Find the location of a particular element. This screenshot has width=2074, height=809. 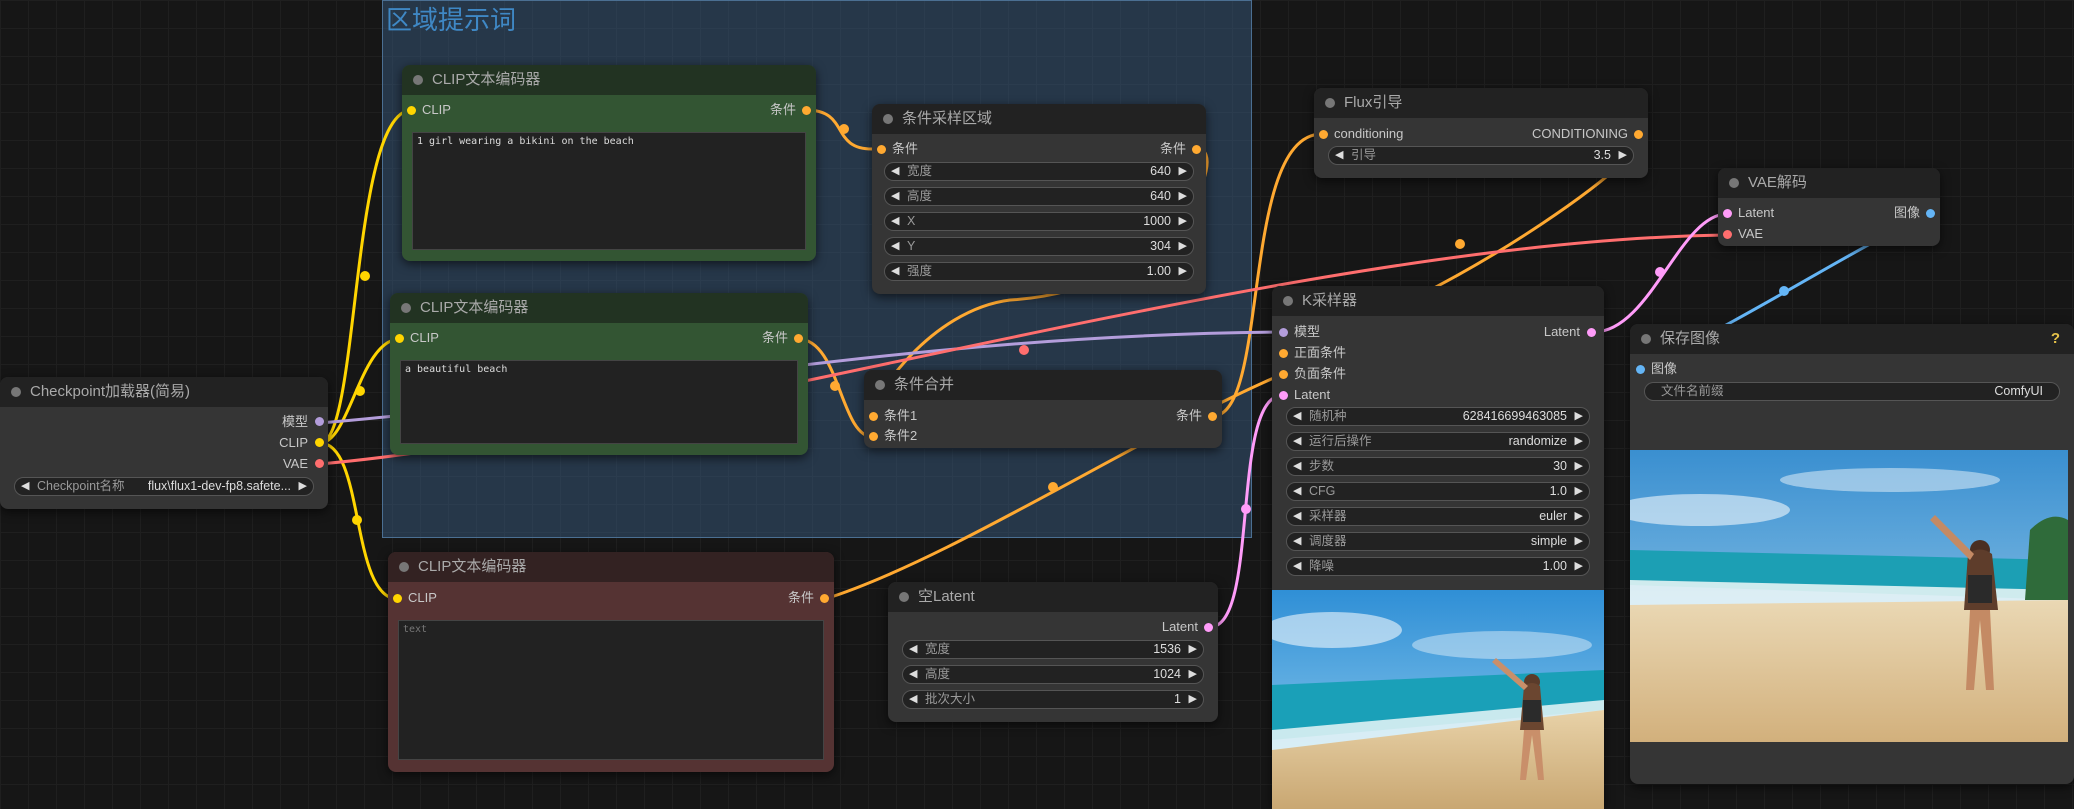

input-conditioning1-dot is located at coordinates (873, 416).